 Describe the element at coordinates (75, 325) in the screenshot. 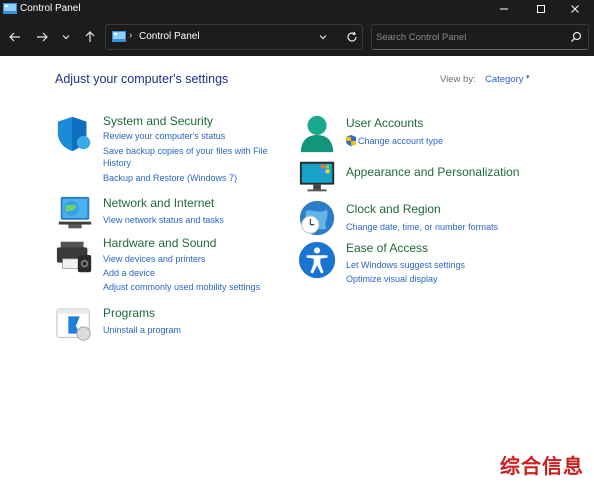

I see `programs-icon` at that location.